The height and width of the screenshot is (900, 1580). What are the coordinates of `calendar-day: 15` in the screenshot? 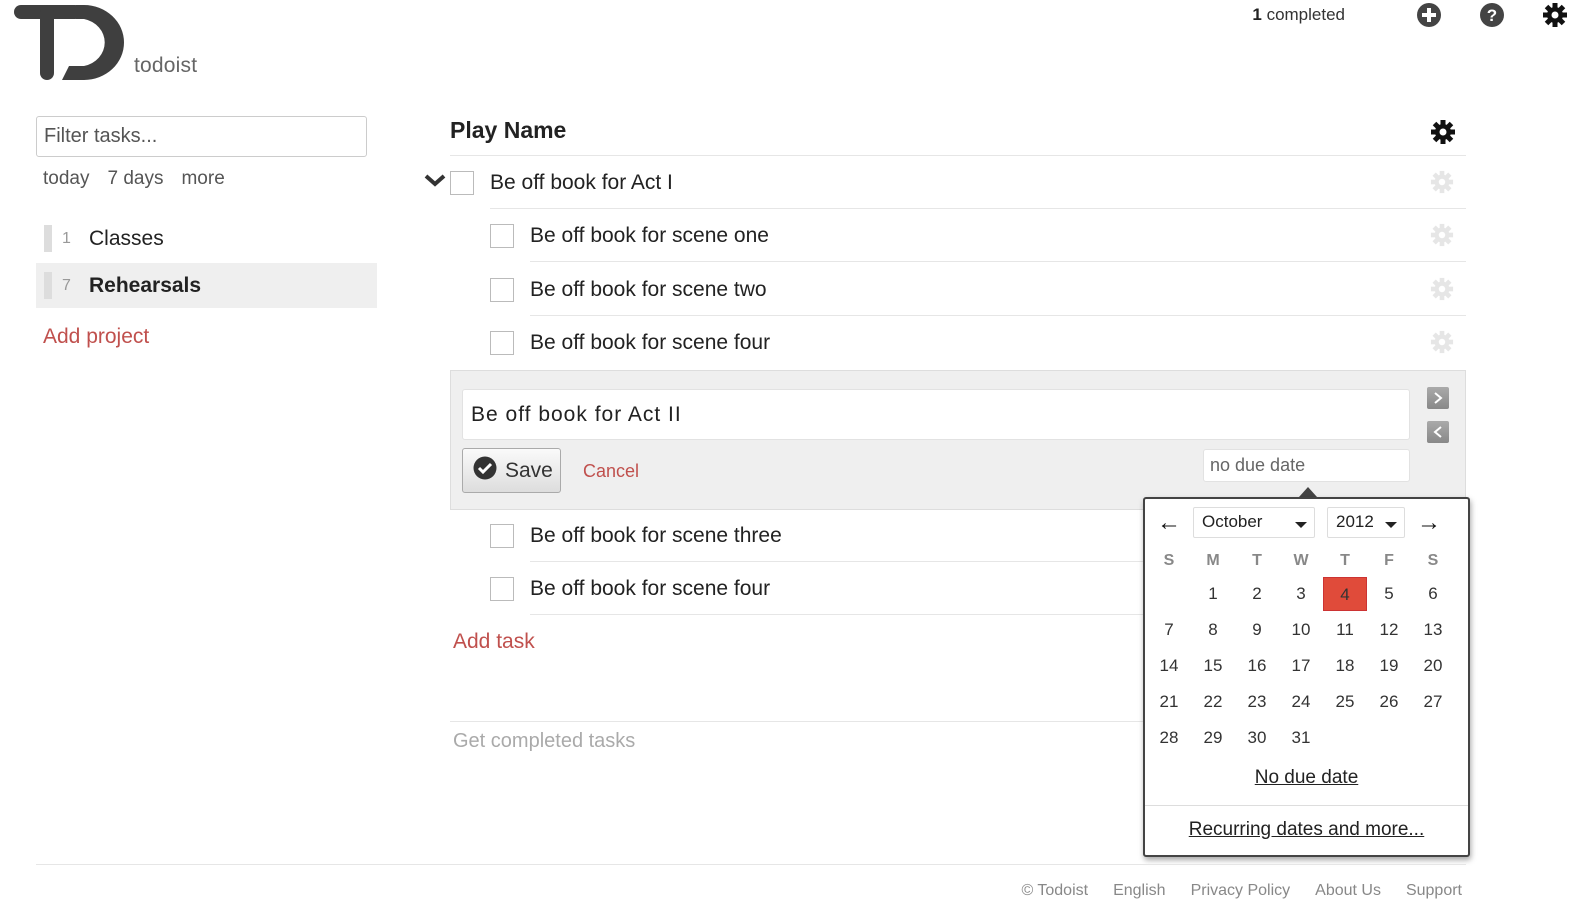 It's located at (1213, 666).